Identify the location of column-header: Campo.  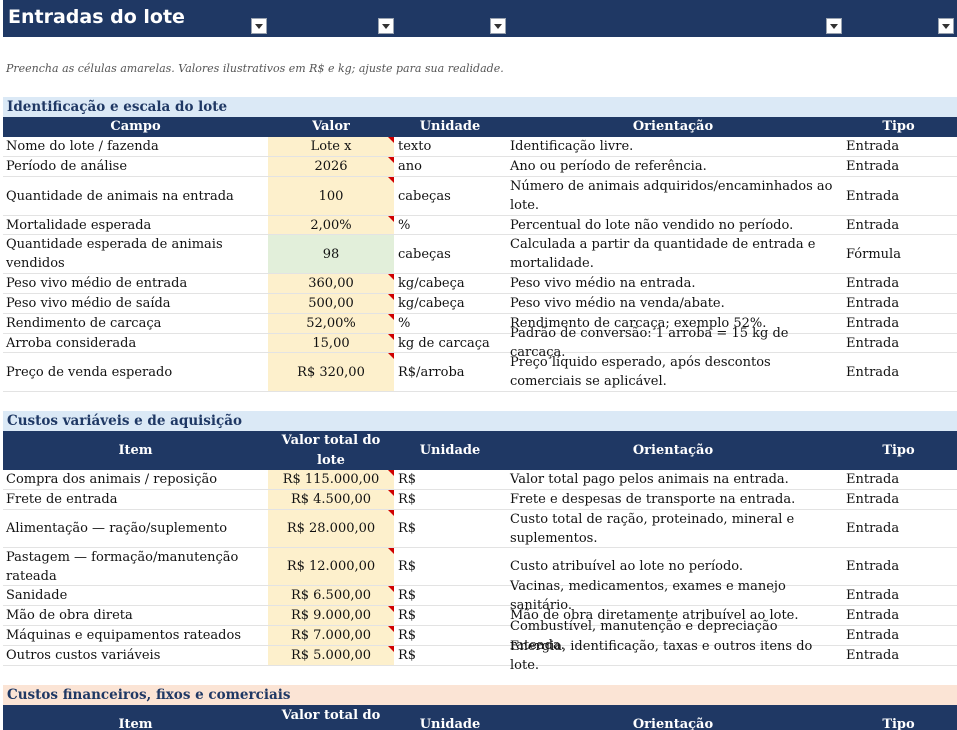
(135, 127).